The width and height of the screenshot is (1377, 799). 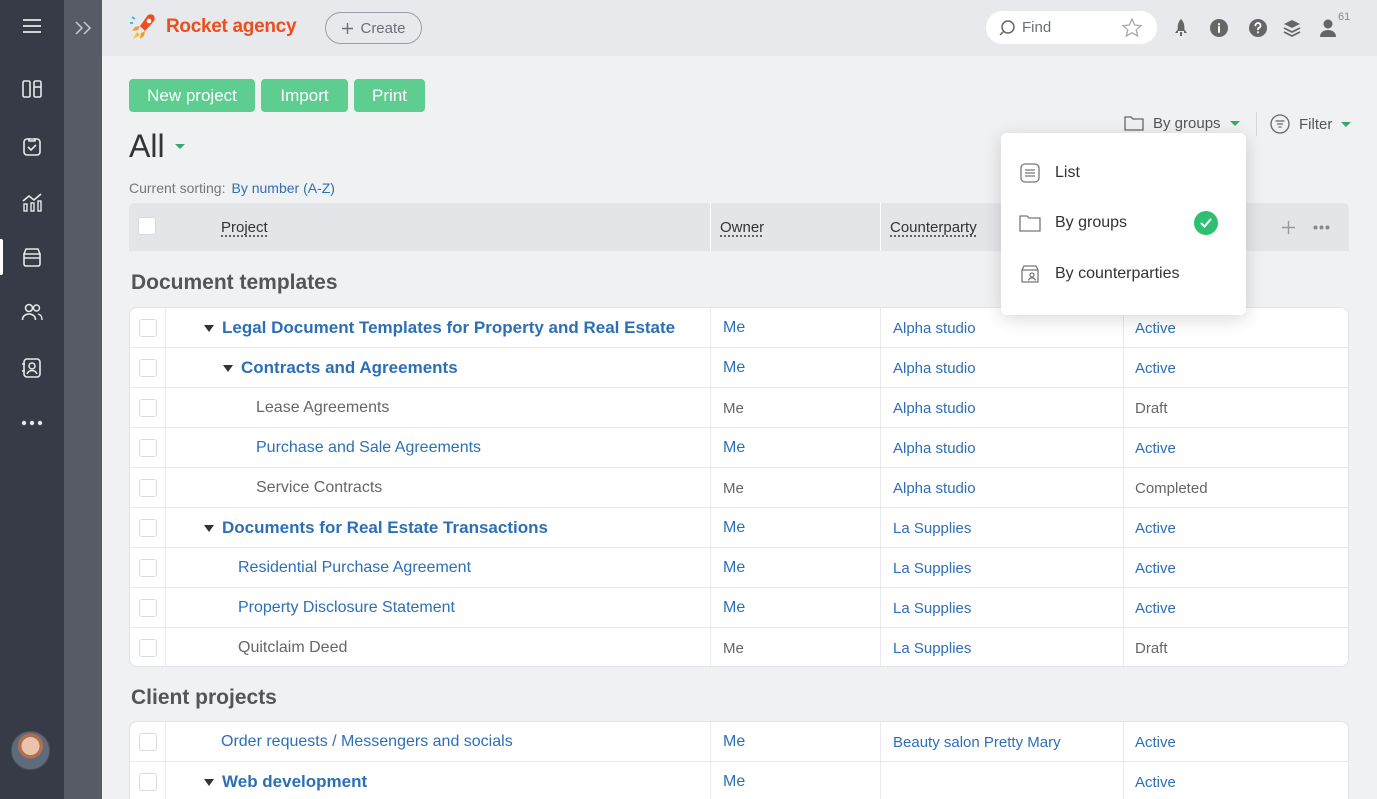 What do you see at coordinates (304, 95) in the screenshot?
I see `import-button: Import` at bounding box center [304, 95].